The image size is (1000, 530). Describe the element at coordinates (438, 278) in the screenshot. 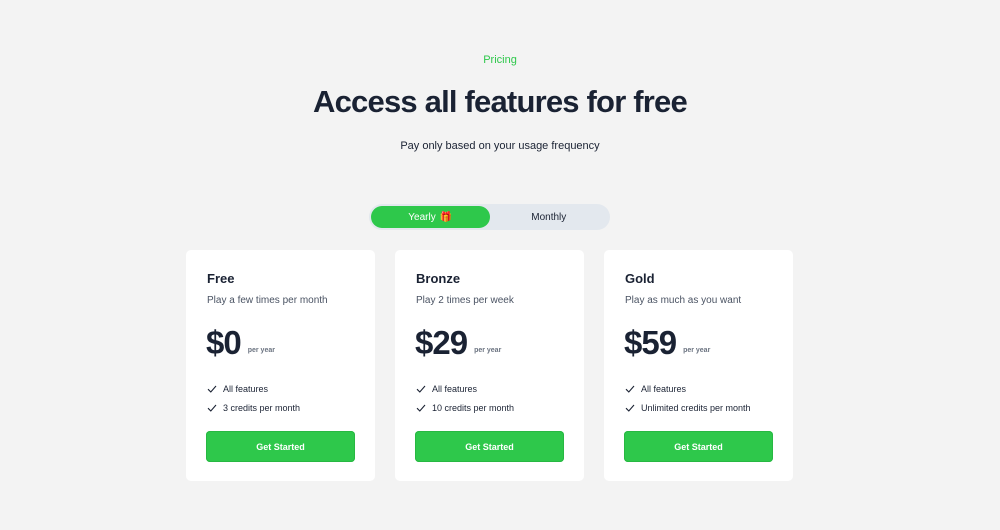

I see `plan-name: Bronze` at that location.